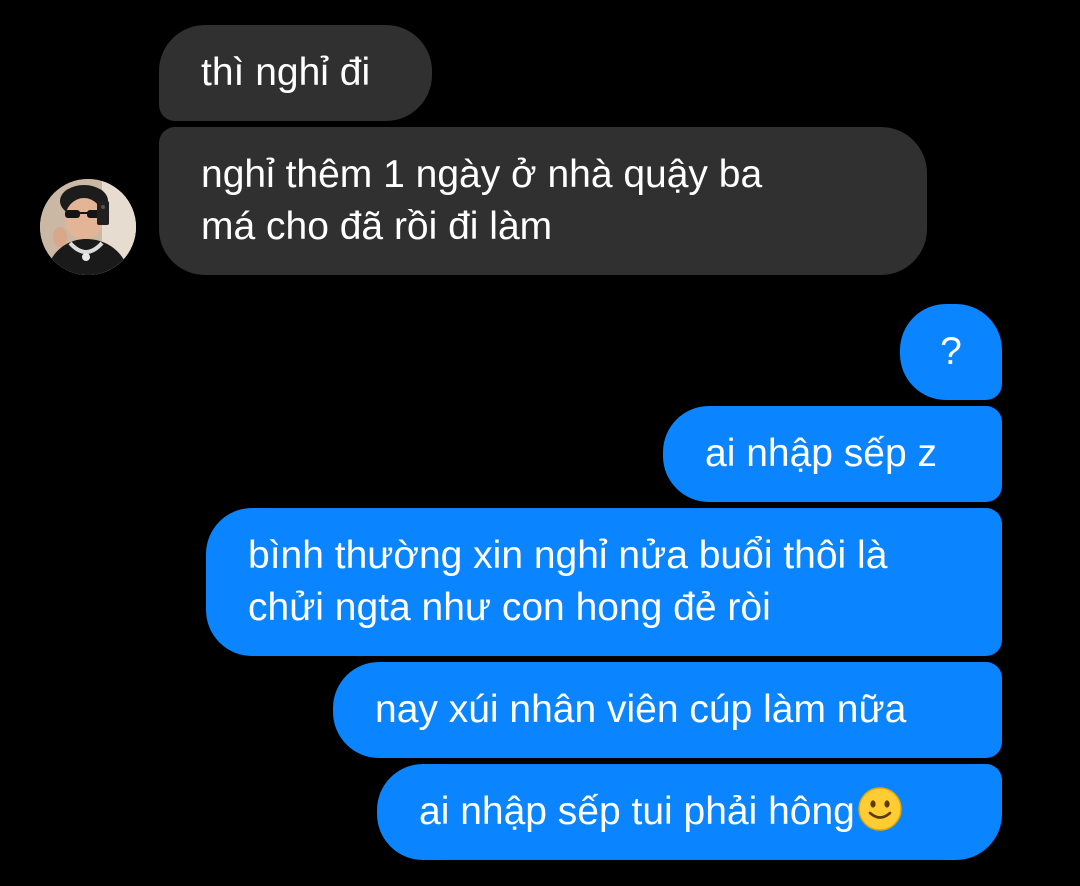 The image size is (1080, 886). I want to click on message-text-line: nghỉ thêm 1 ngày ở nhà quậy ba, so click(482, 174).